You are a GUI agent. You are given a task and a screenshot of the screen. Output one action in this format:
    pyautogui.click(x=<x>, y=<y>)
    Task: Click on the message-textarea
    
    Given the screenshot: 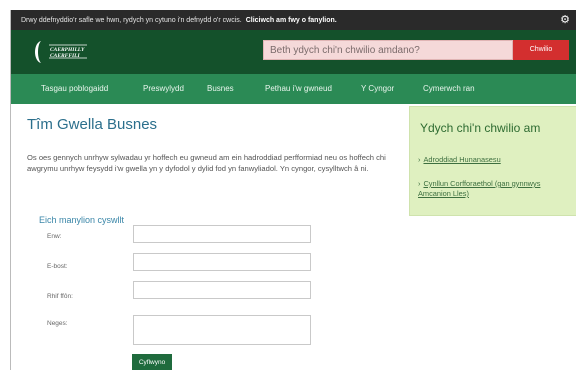 What is the action you would take?
    pyautogui.click(x=222, y=330)
    